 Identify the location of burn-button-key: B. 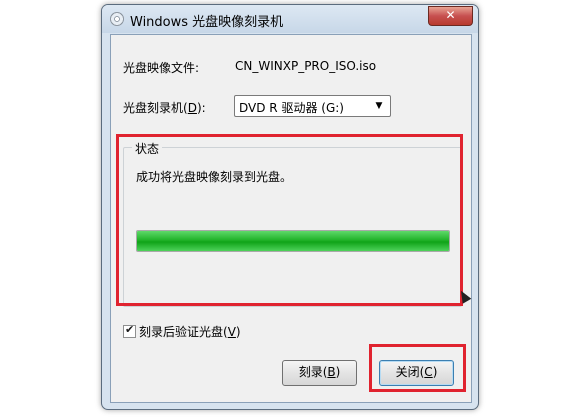
(331, 372).